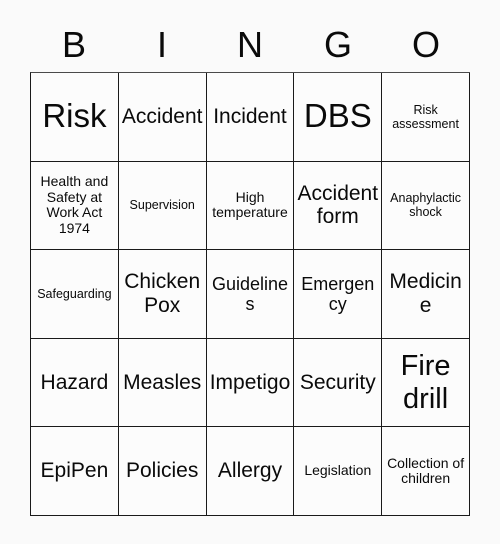 The width and height of the screenshot is (500, 544). I want to click on bingo-cell-label: Chicken Pox, so click(162, 293).